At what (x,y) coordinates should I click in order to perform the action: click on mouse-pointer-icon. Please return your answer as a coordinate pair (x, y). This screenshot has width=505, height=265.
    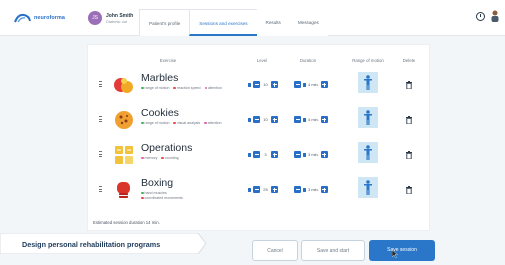
    Looking at the image, I should click on (395, 254).